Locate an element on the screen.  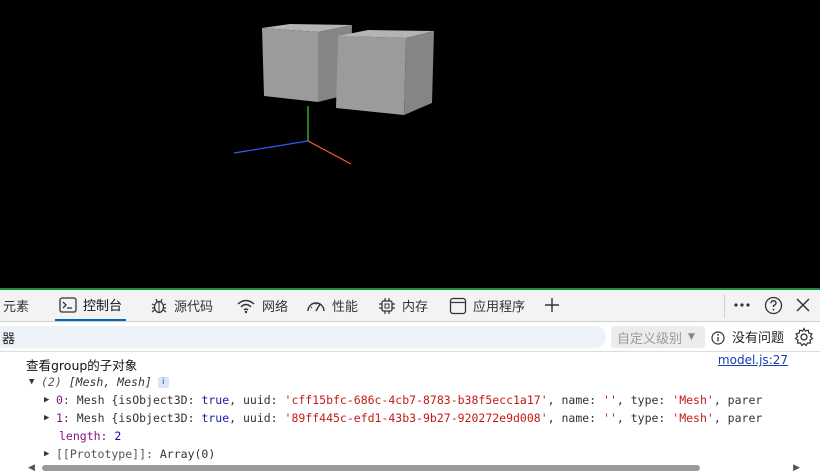
tab-console: 控制台 is located at coordinates (91, 305).